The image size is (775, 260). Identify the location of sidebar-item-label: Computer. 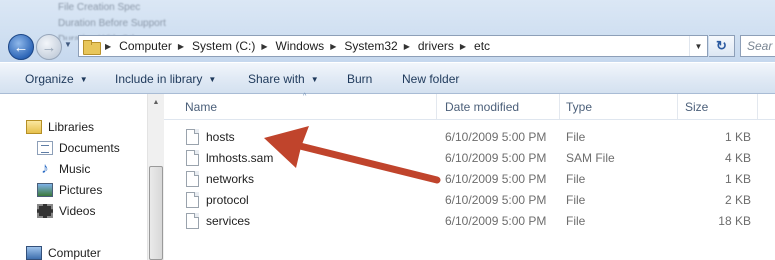
(74, 253).